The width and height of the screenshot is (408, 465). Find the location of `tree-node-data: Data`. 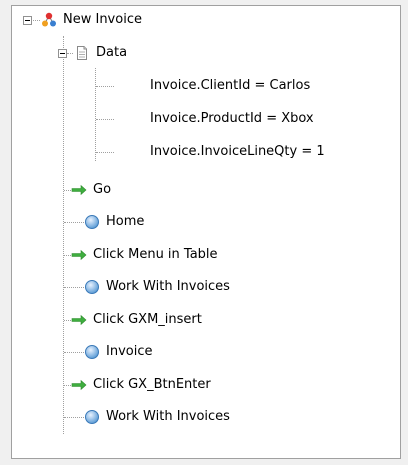

tree-node-data: Data is located at coordinates (100, 53).